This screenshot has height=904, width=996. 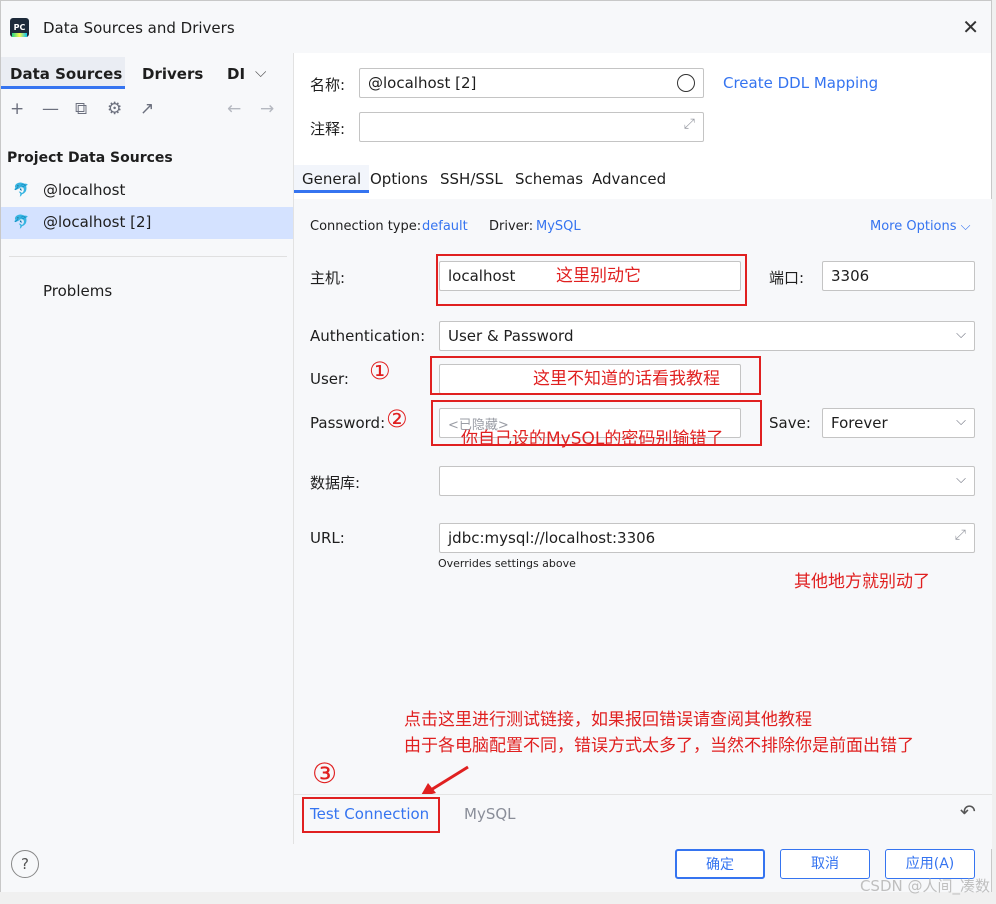 What do you see at coordinates (422, 83) in the screenshot?
I see `name-value: @localhost [2]` at bounding box center [422, 83].